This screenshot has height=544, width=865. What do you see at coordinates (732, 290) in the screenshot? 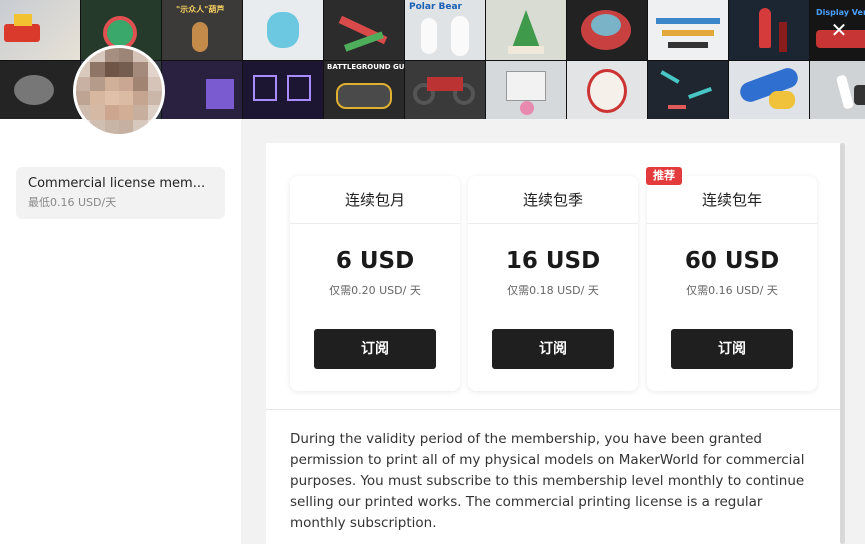
I see `tier-daily-price: 仅需0.16 USD/ 天` at bounding box center [732, 290].